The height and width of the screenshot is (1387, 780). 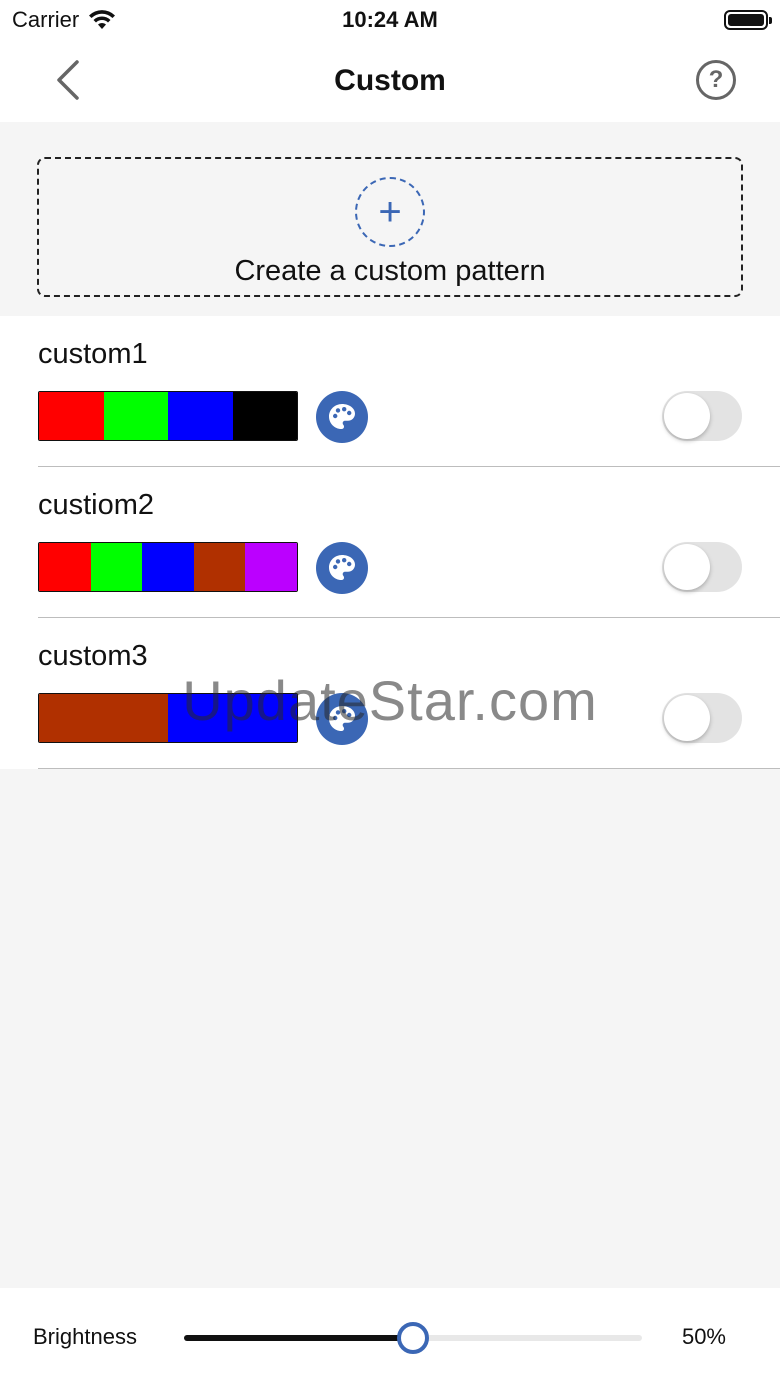 I want to click on plus-icon: +, so click(x=390, y=212).